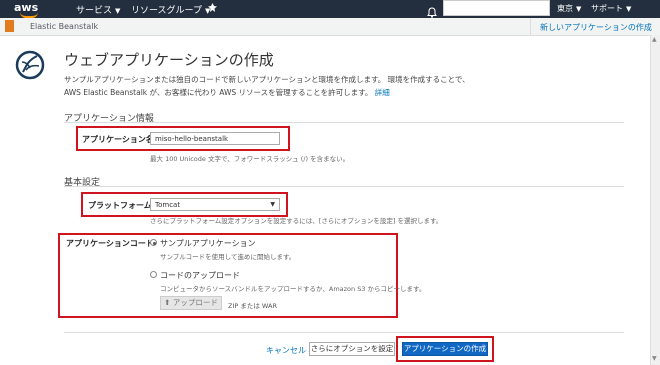 The width and height of the screenshot is (660, 365). Describe the element at coordinates (118, 139) in the screenshot. I see `app-name-label: アプリケーション名` at that location.